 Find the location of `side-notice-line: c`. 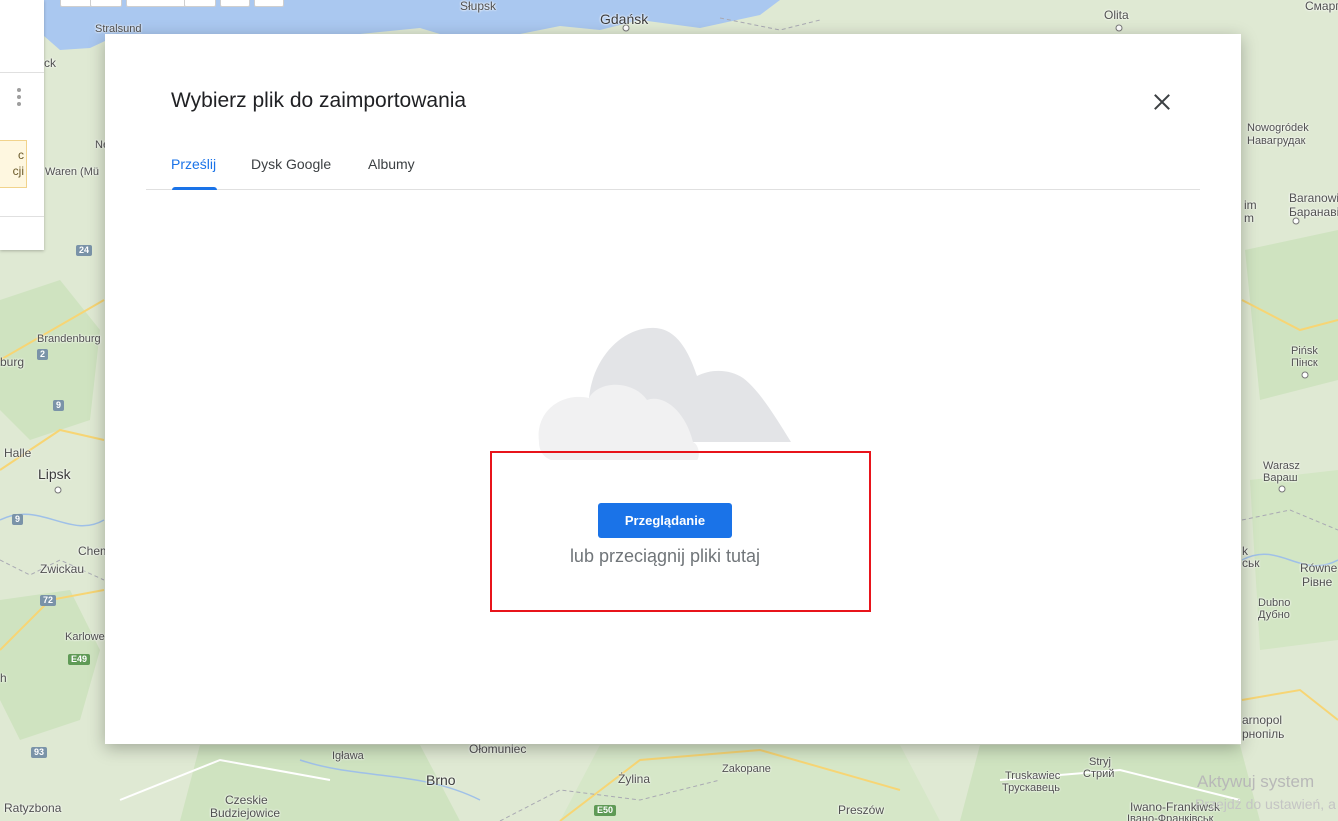

side-notice-line: c is located at coordinates (21, 155).